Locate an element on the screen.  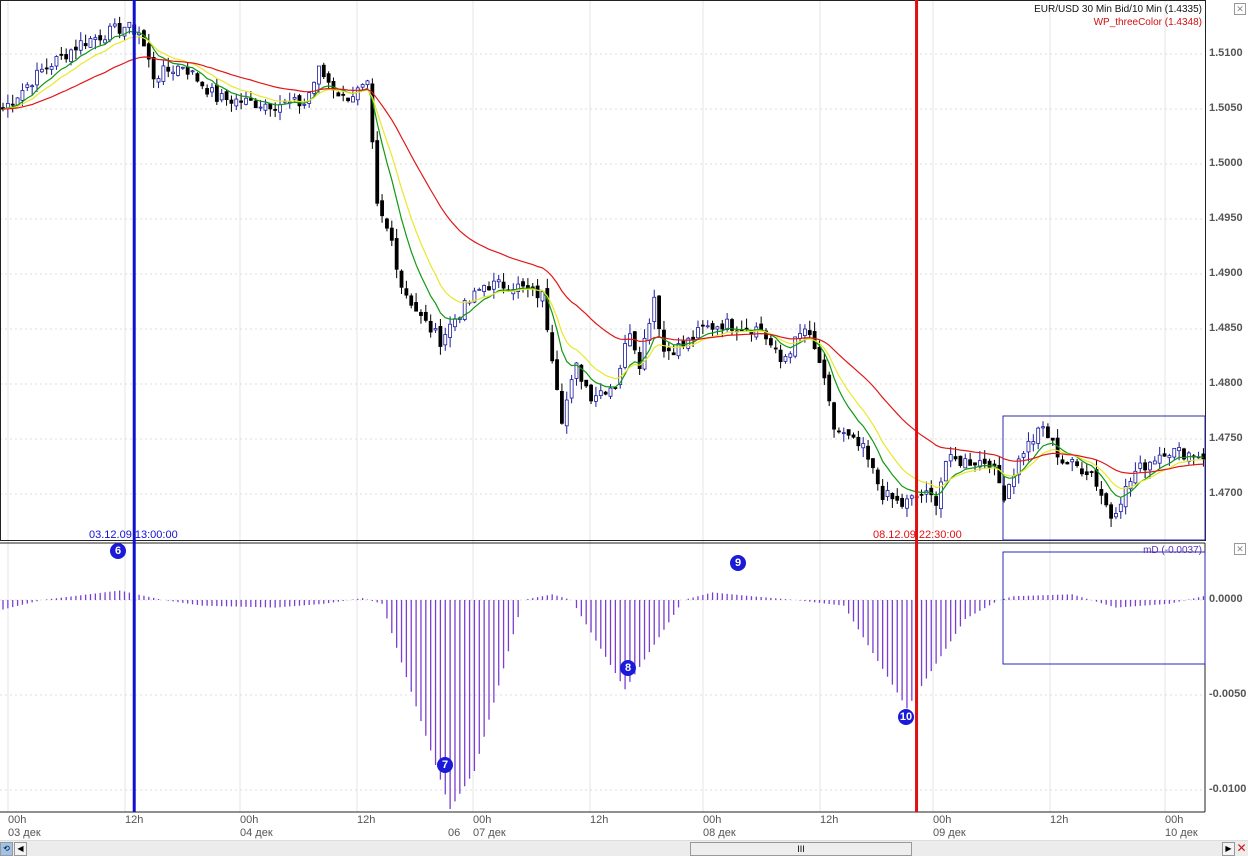
wave-marker-6: 6 is located at coordinates (118, 551).